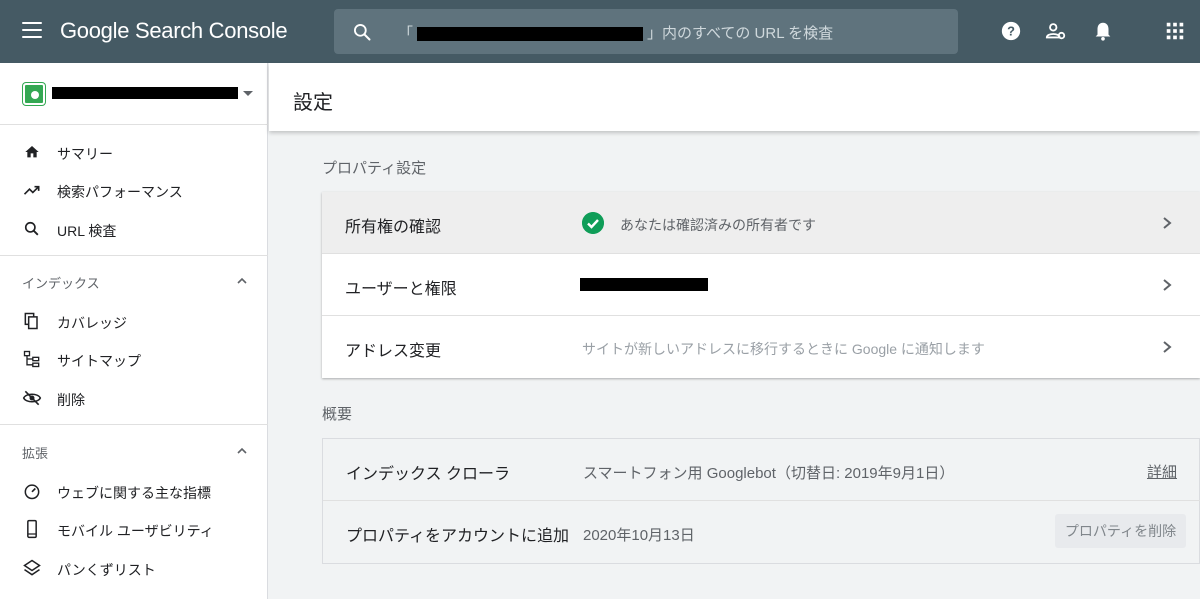 This screenshot has height=599, width=1200. Describe the element at coordinates (174, 31) in the screenshot. I see `app-logo: Google Search Console` at that location.